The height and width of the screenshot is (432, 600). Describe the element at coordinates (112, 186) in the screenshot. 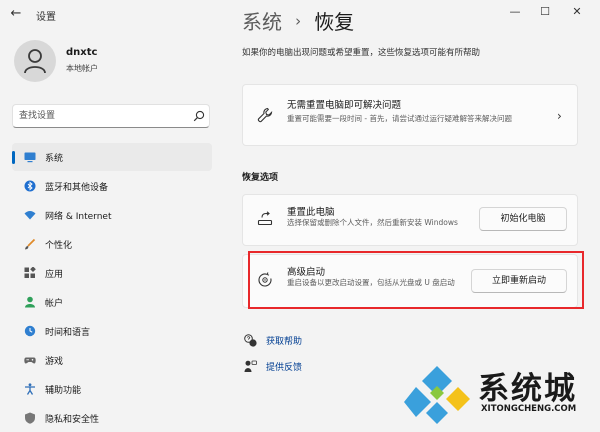

I see `sidebar-item-bluetooth: 蓝牙和其他设备` at that location.